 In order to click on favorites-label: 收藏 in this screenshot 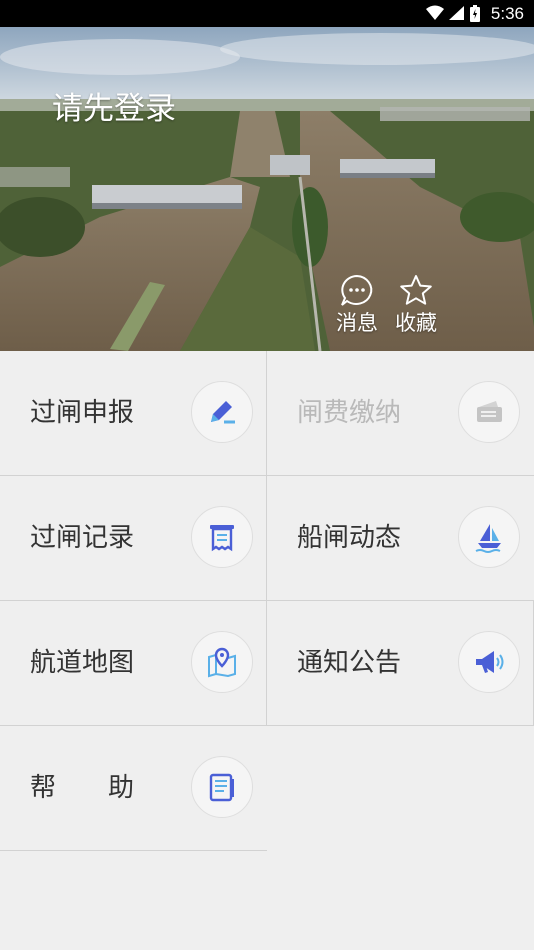, I will do `click(416, 323)`.